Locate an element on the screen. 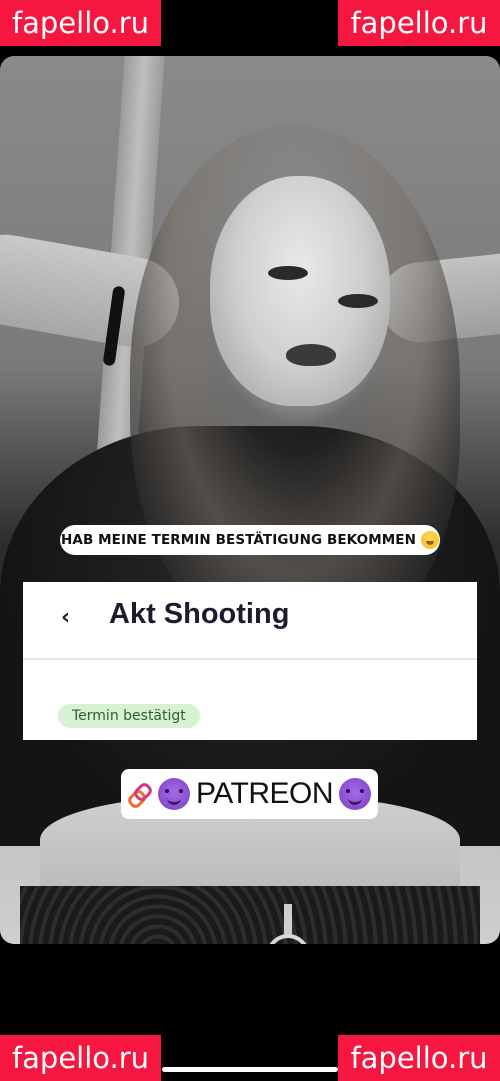 This screenshot has width=500, height=1081. caption-sticker: HAB MEINE TERMIN BESTÄTIGUNG BEKOMMEN is located at coordinates (250, 540).